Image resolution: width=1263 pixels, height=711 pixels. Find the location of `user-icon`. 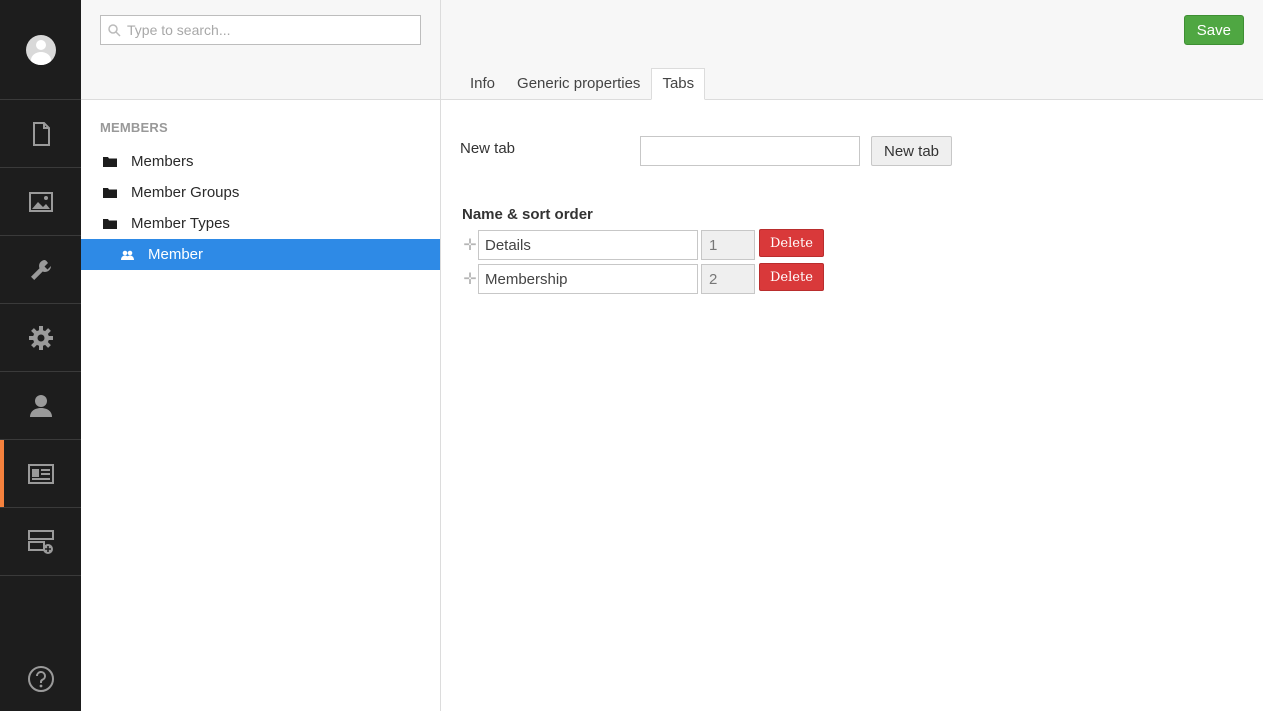

user-icon is located at coordinates (40, 405).